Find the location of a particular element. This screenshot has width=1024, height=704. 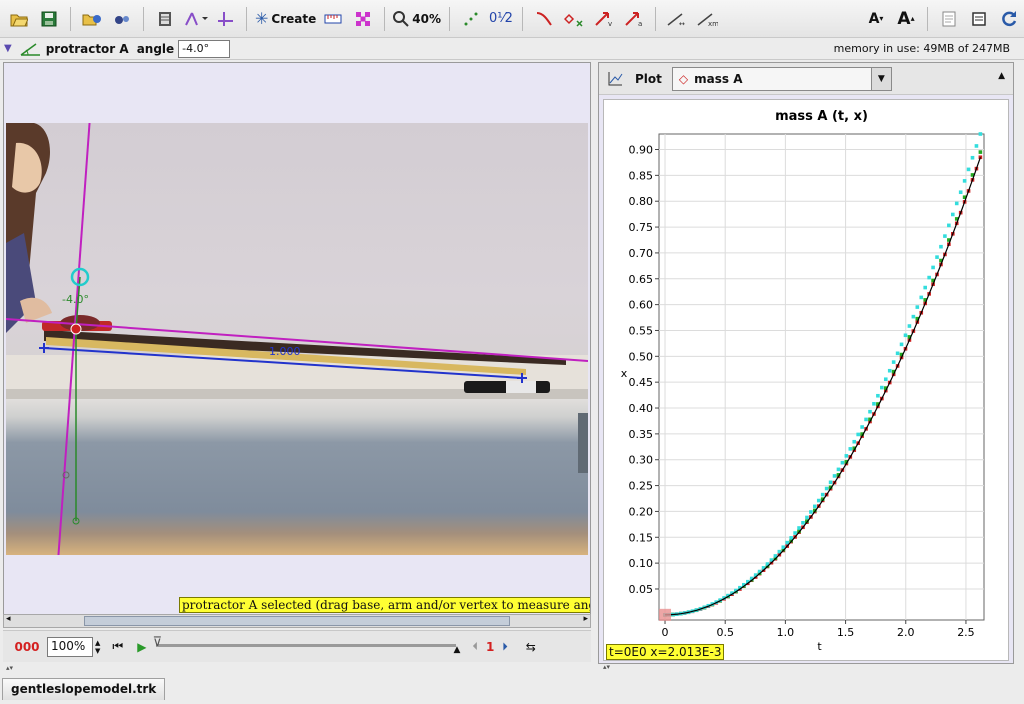

reset-icon: ⏮ is located at coordinates (117, 646).